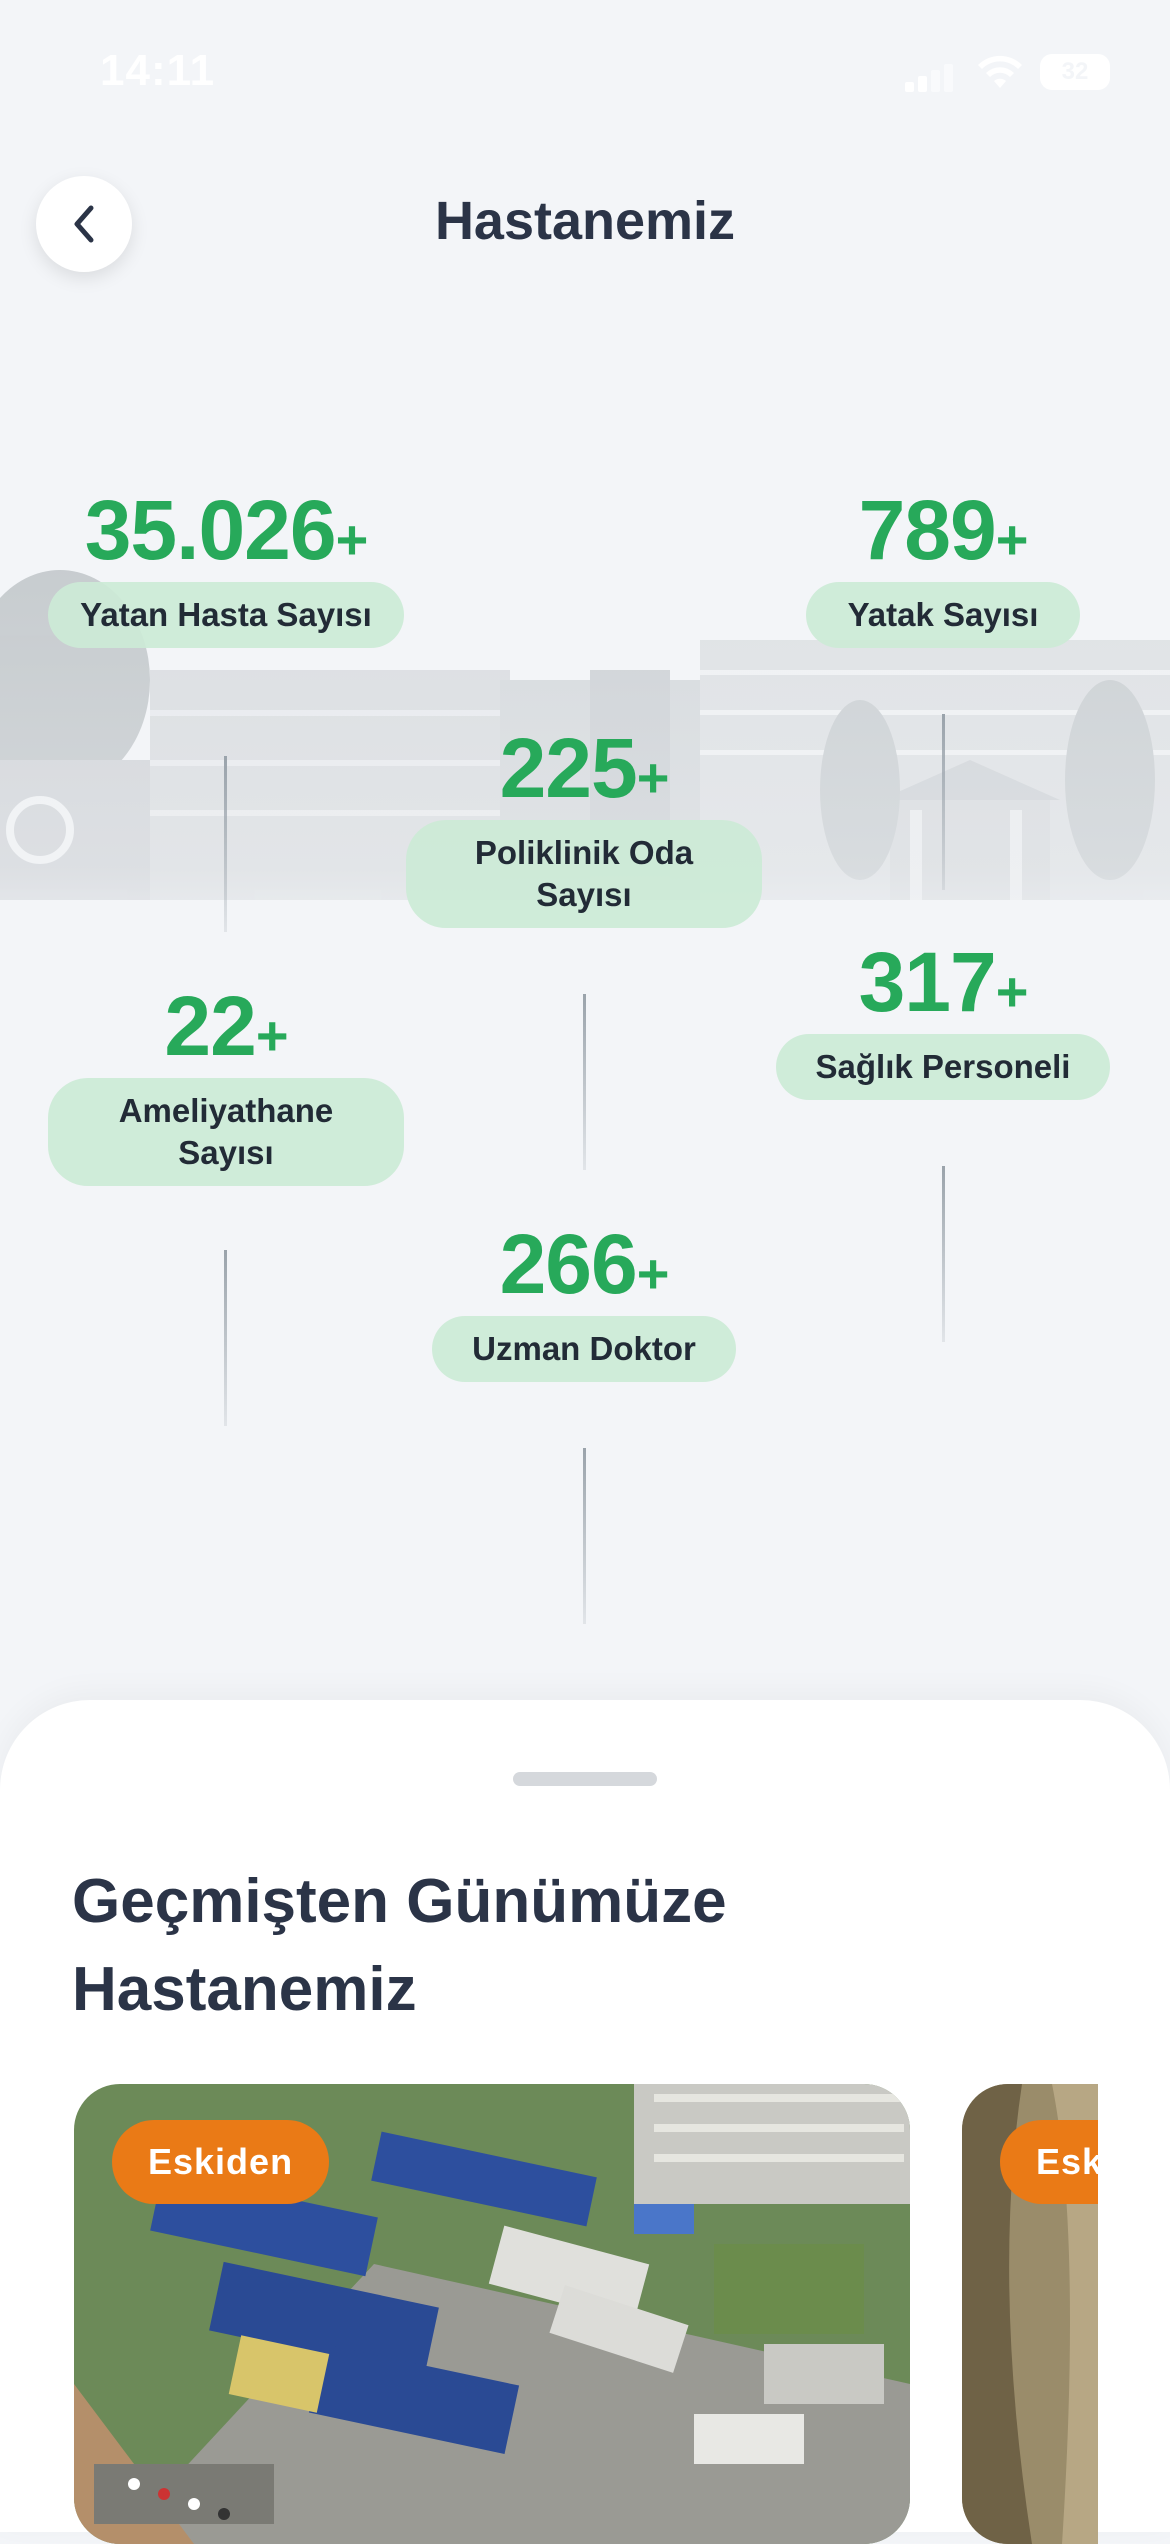  Describe the element at coordinates (226, 615) in the screenshot. I see `stat-label: Yatan Hasta Sayısı` at that location.